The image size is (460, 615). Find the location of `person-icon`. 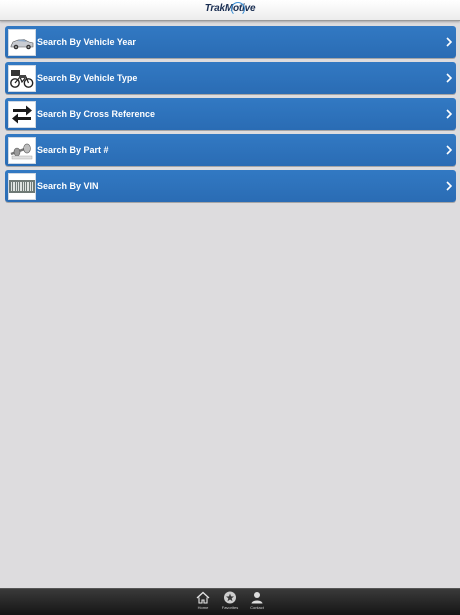

person-icon is located at coordinates (257, 598).